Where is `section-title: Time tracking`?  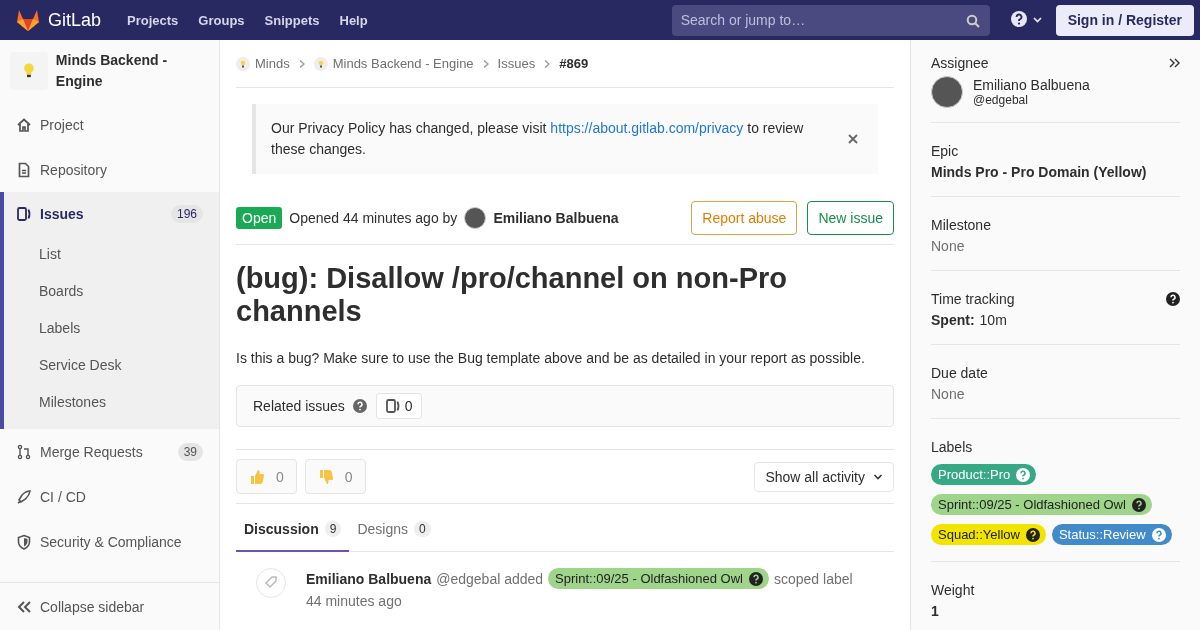
section-title: Time tracking is located at coordinates (973, 299).